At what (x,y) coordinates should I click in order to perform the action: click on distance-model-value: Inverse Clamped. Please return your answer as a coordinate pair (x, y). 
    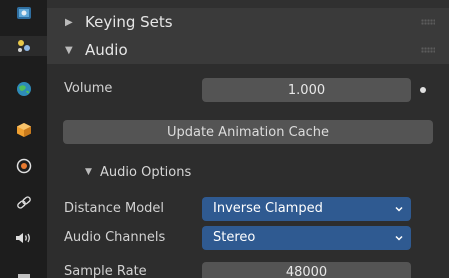
    Looking at the image, I should click on (268, 208).